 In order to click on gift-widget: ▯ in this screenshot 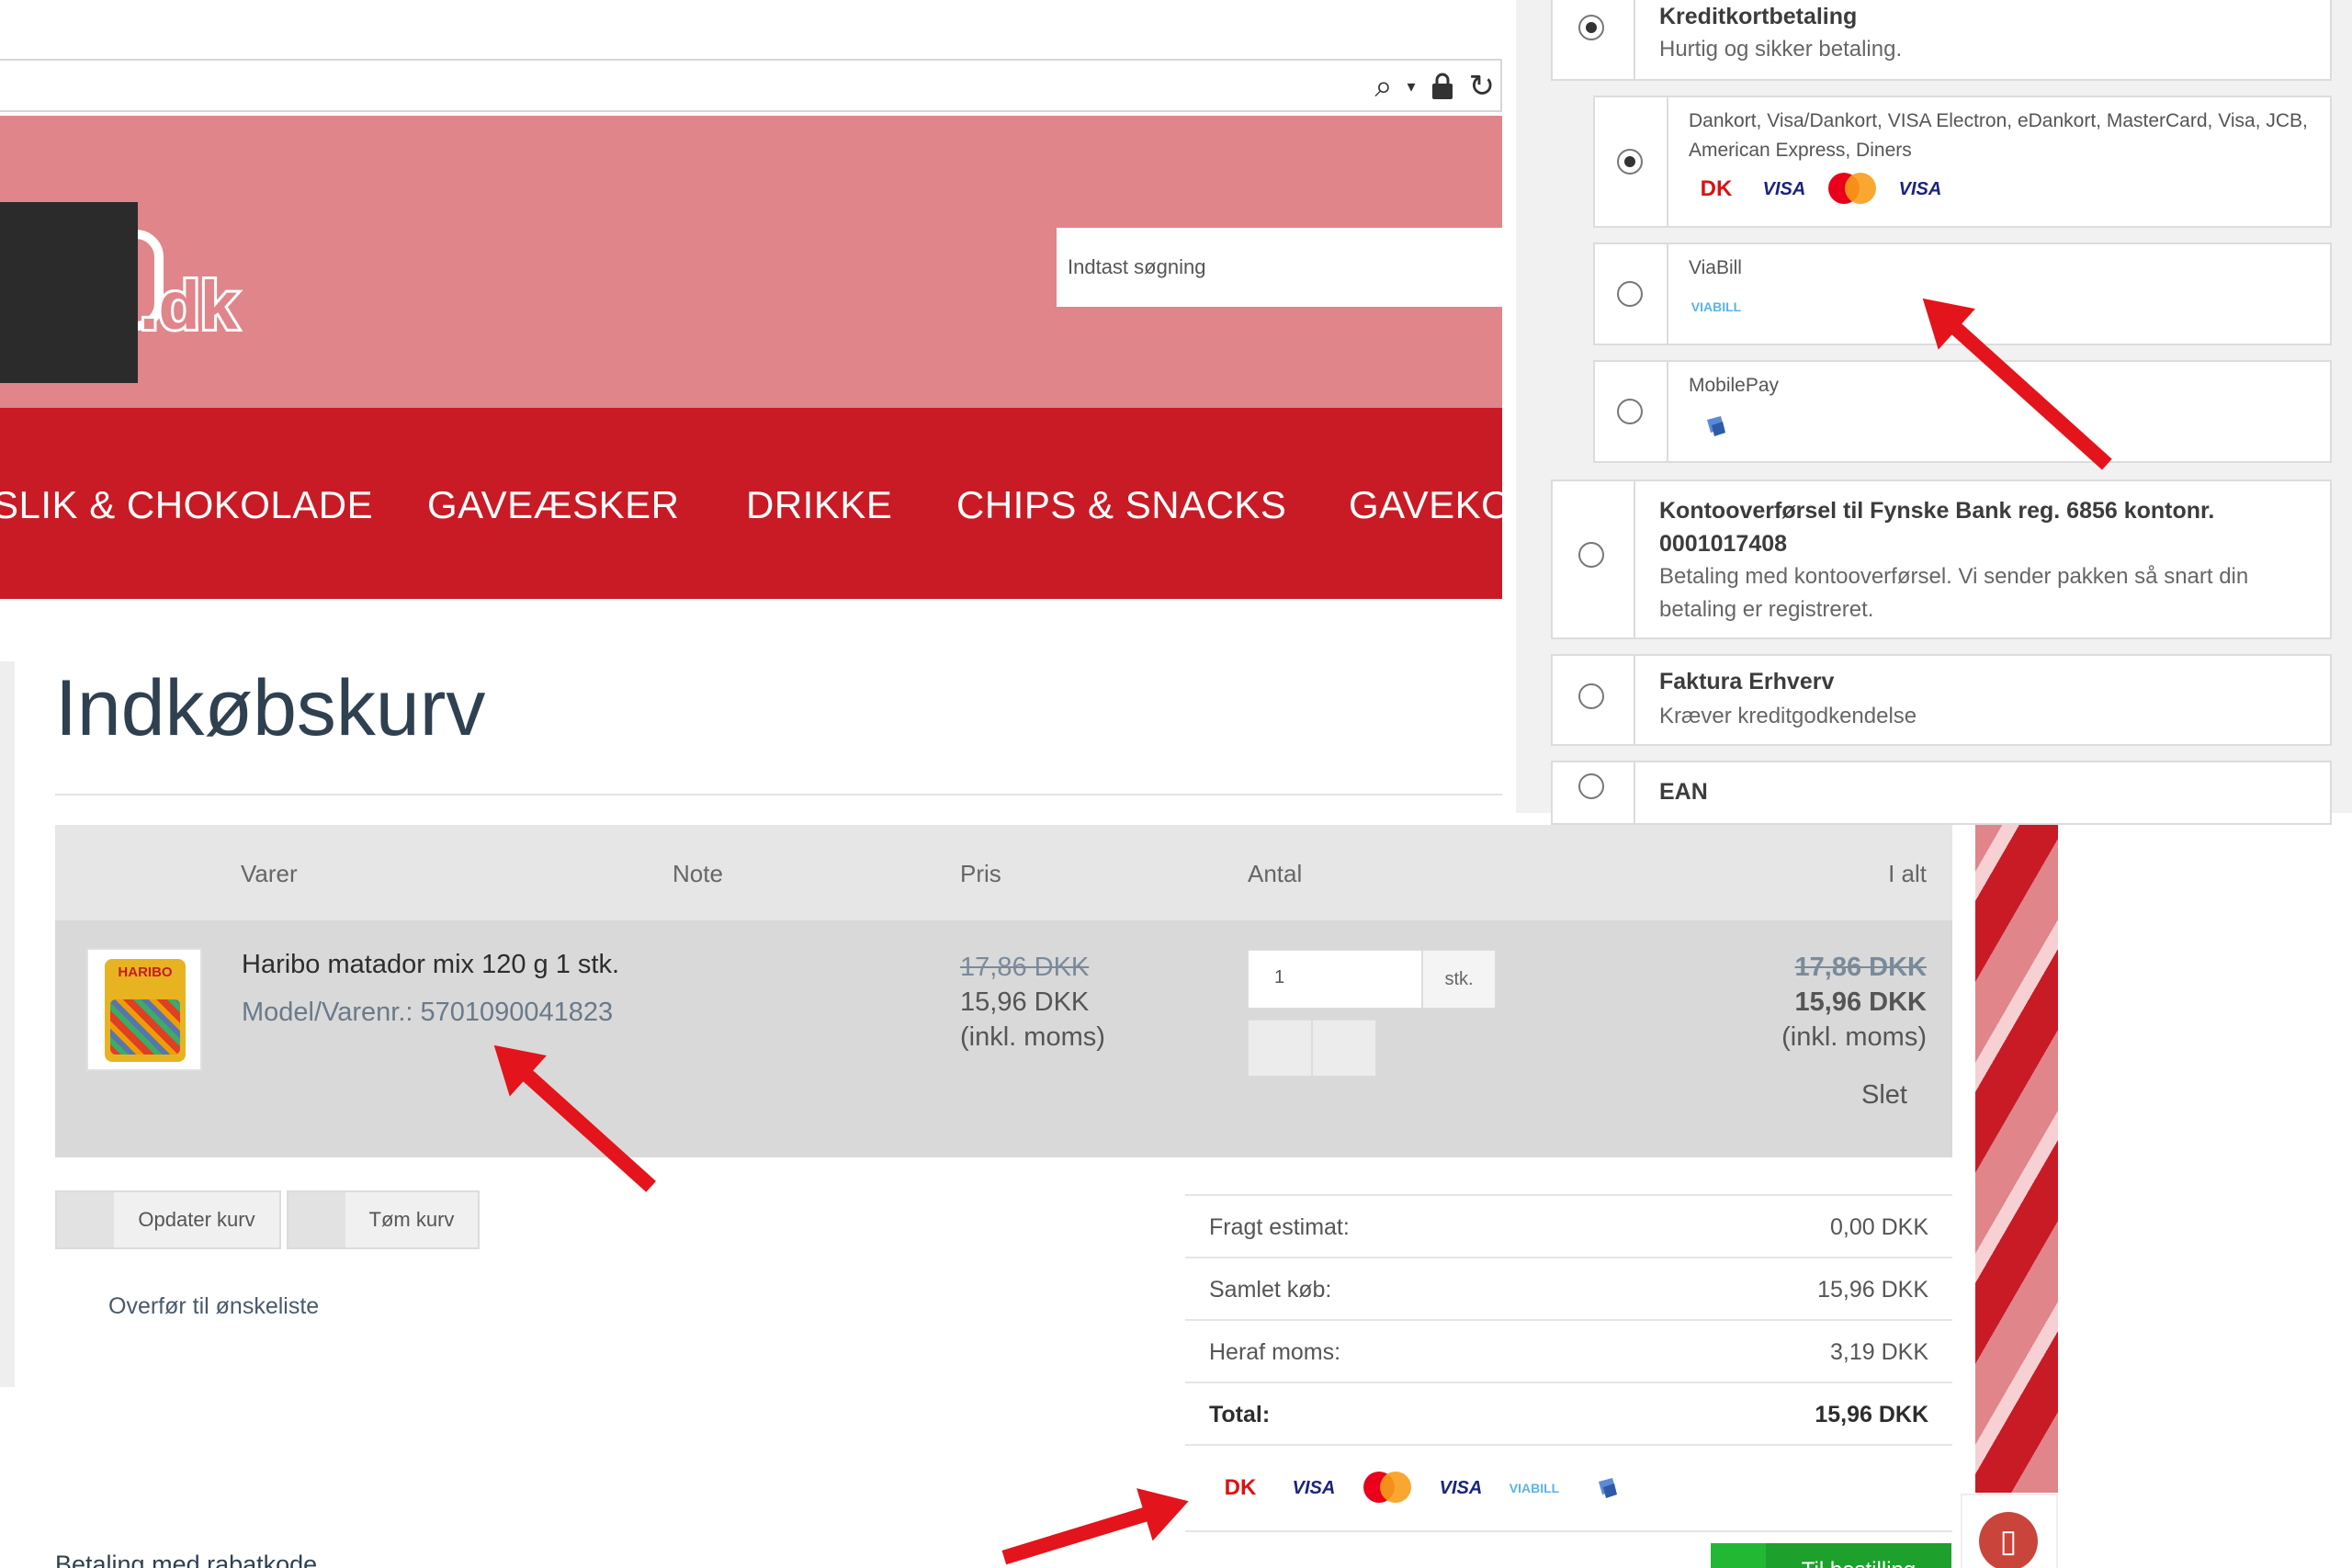, I will do `click(2009, 1531)`.